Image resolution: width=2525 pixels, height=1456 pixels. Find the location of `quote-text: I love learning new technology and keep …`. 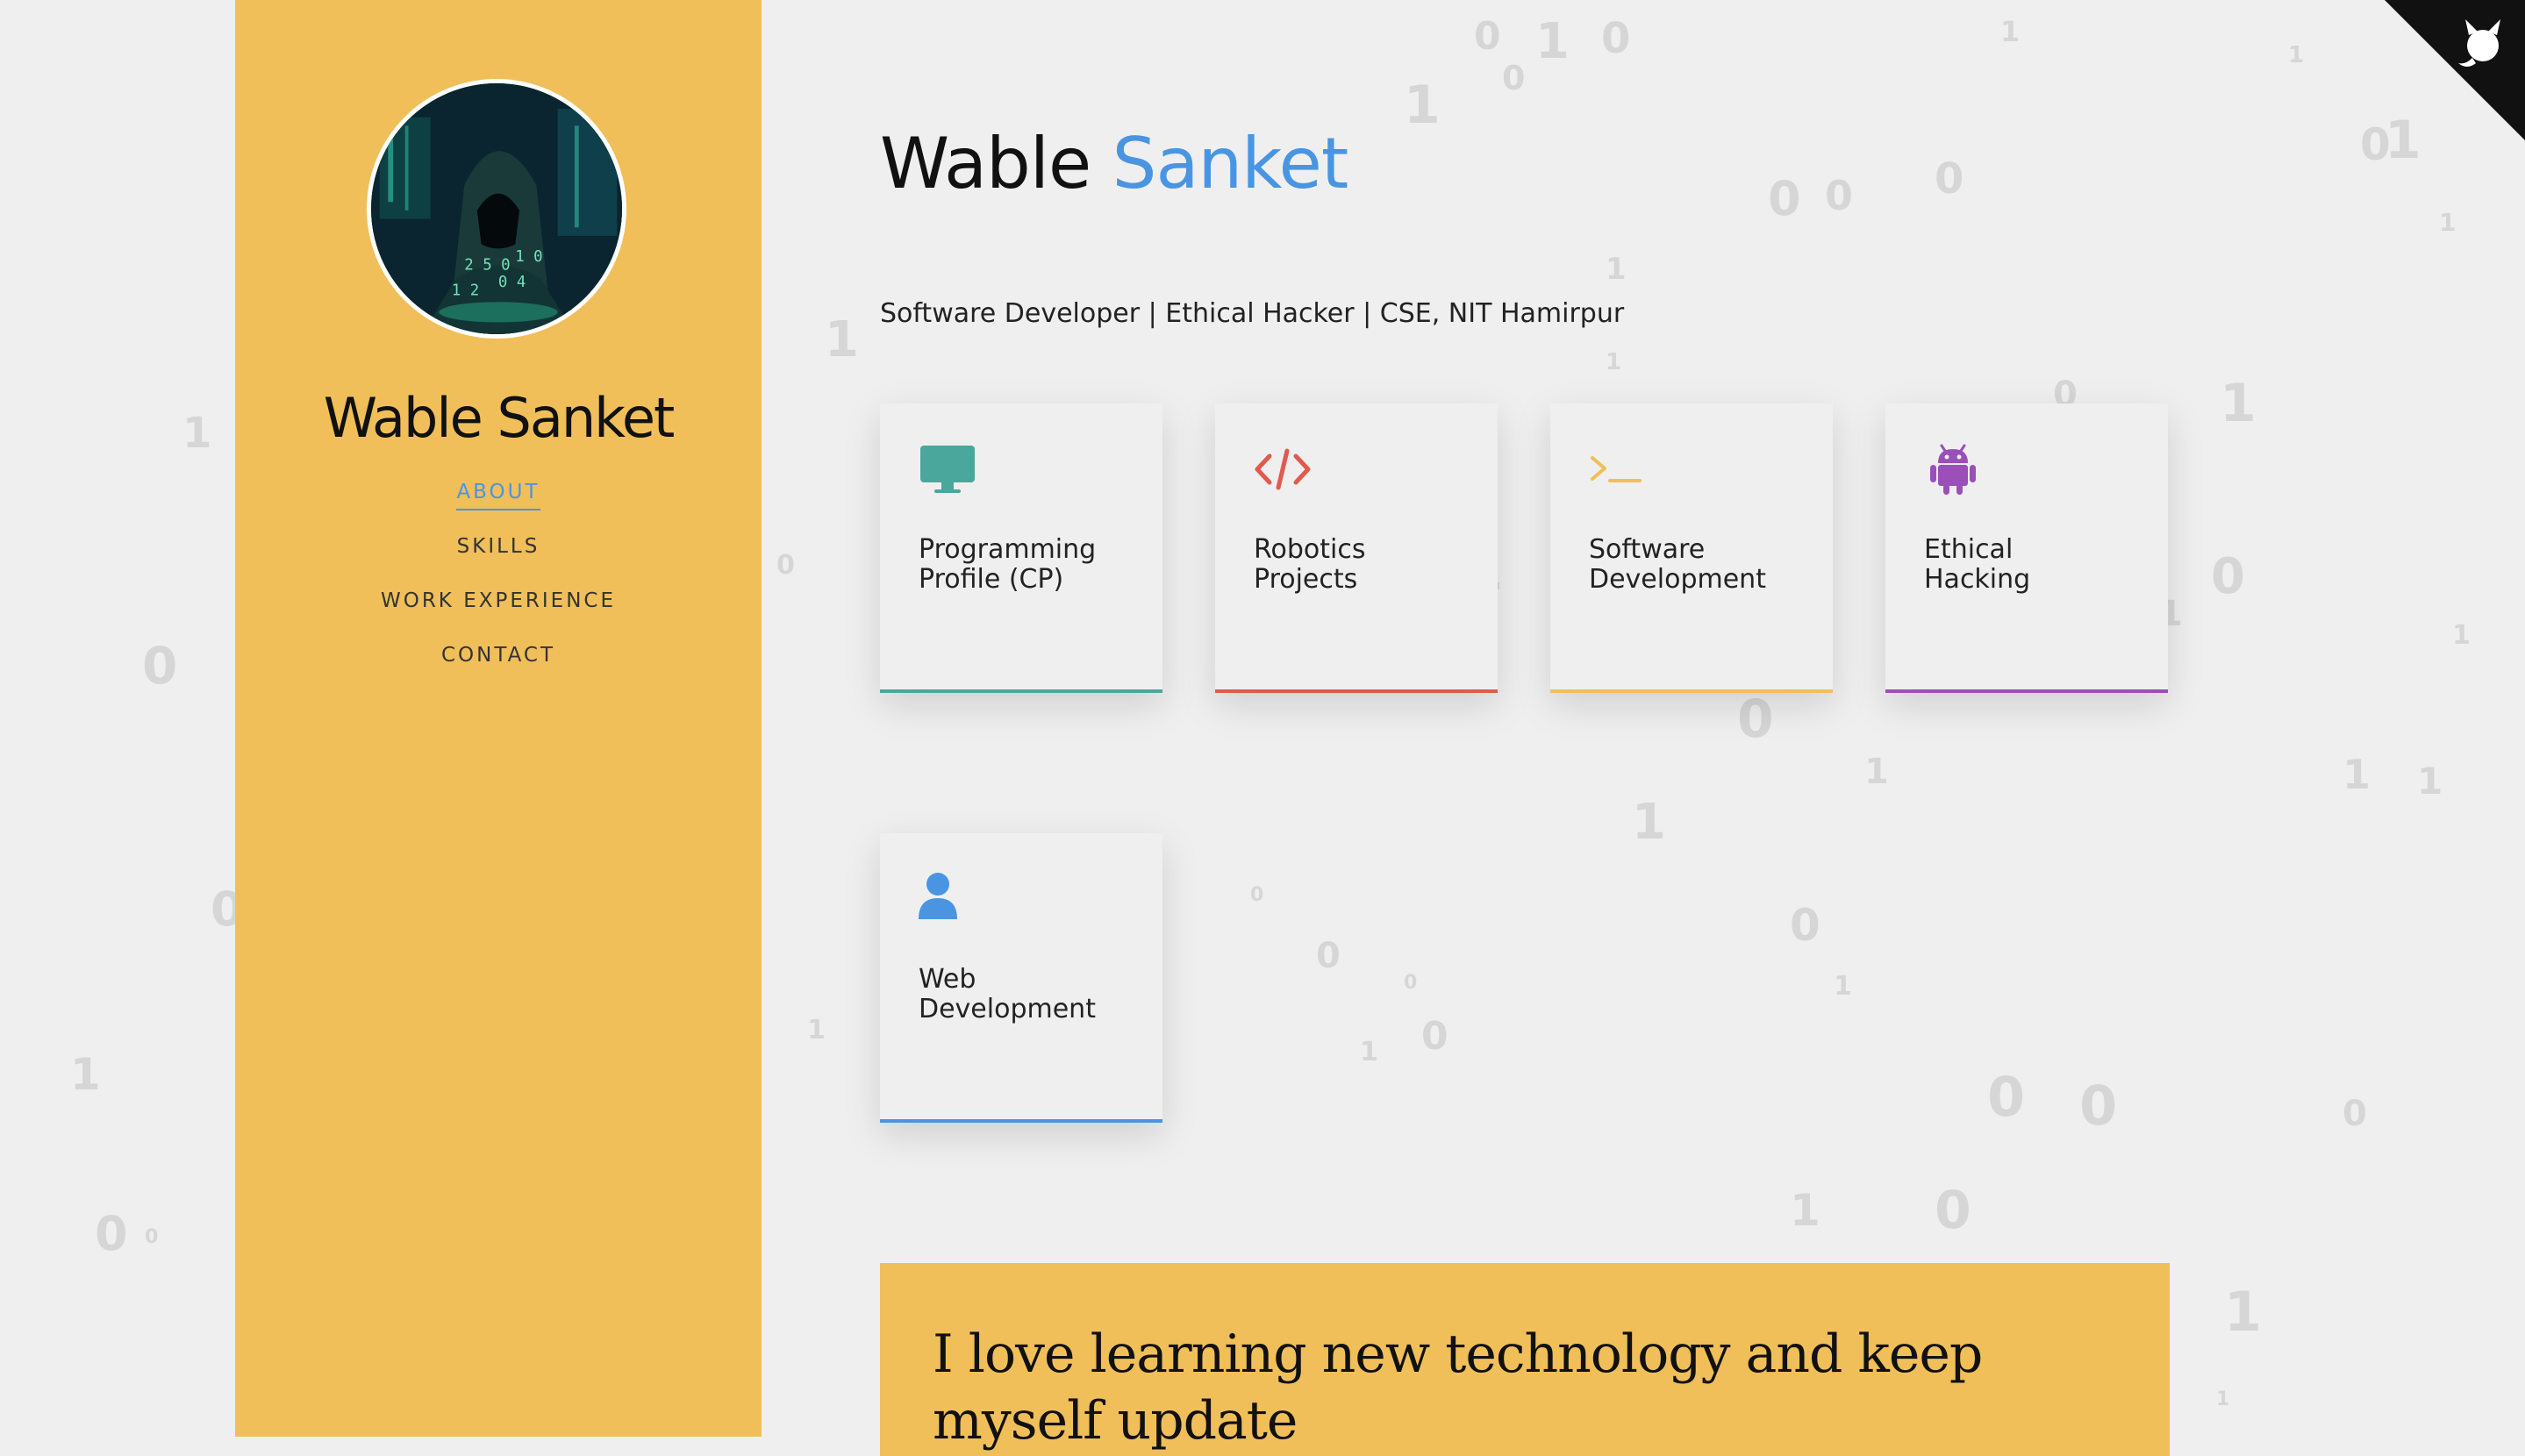

quote-text: I love learning new technology and keep … is located at coordinates (1458, 1388).